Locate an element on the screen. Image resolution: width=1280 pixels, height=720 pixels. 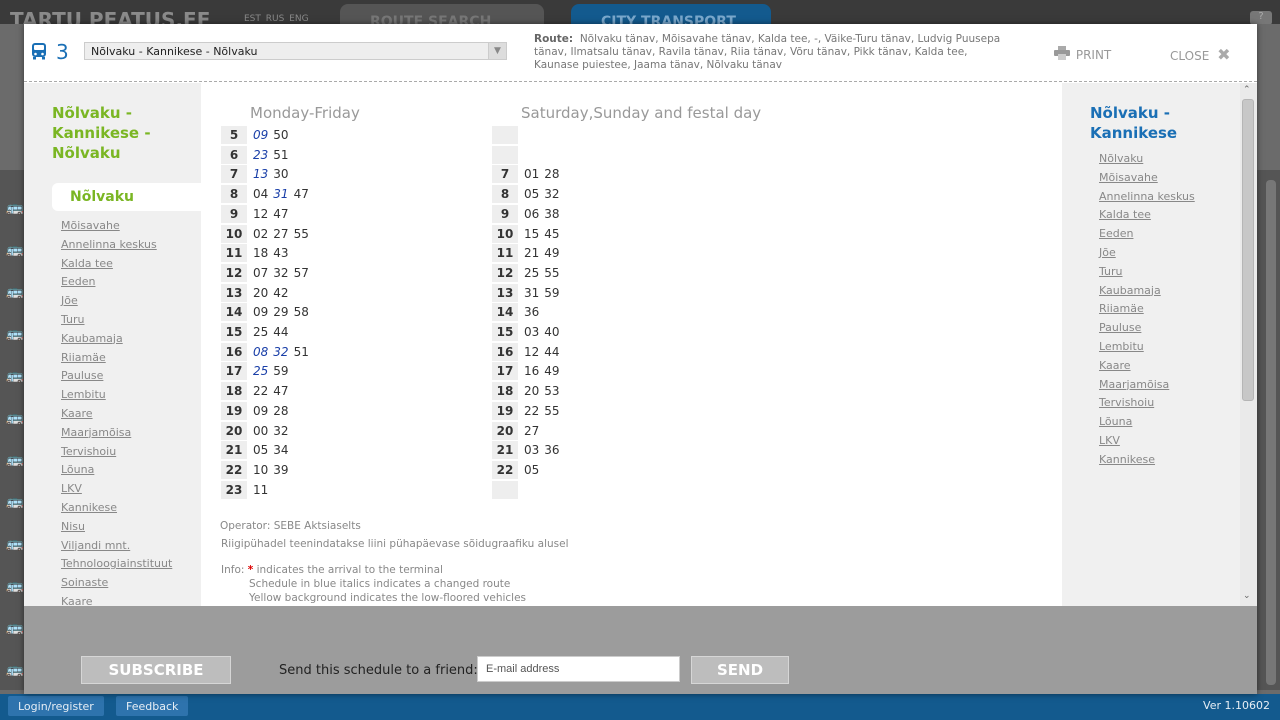
scroll-up-icon: ⌃ is located at coordinates (1247, 90).